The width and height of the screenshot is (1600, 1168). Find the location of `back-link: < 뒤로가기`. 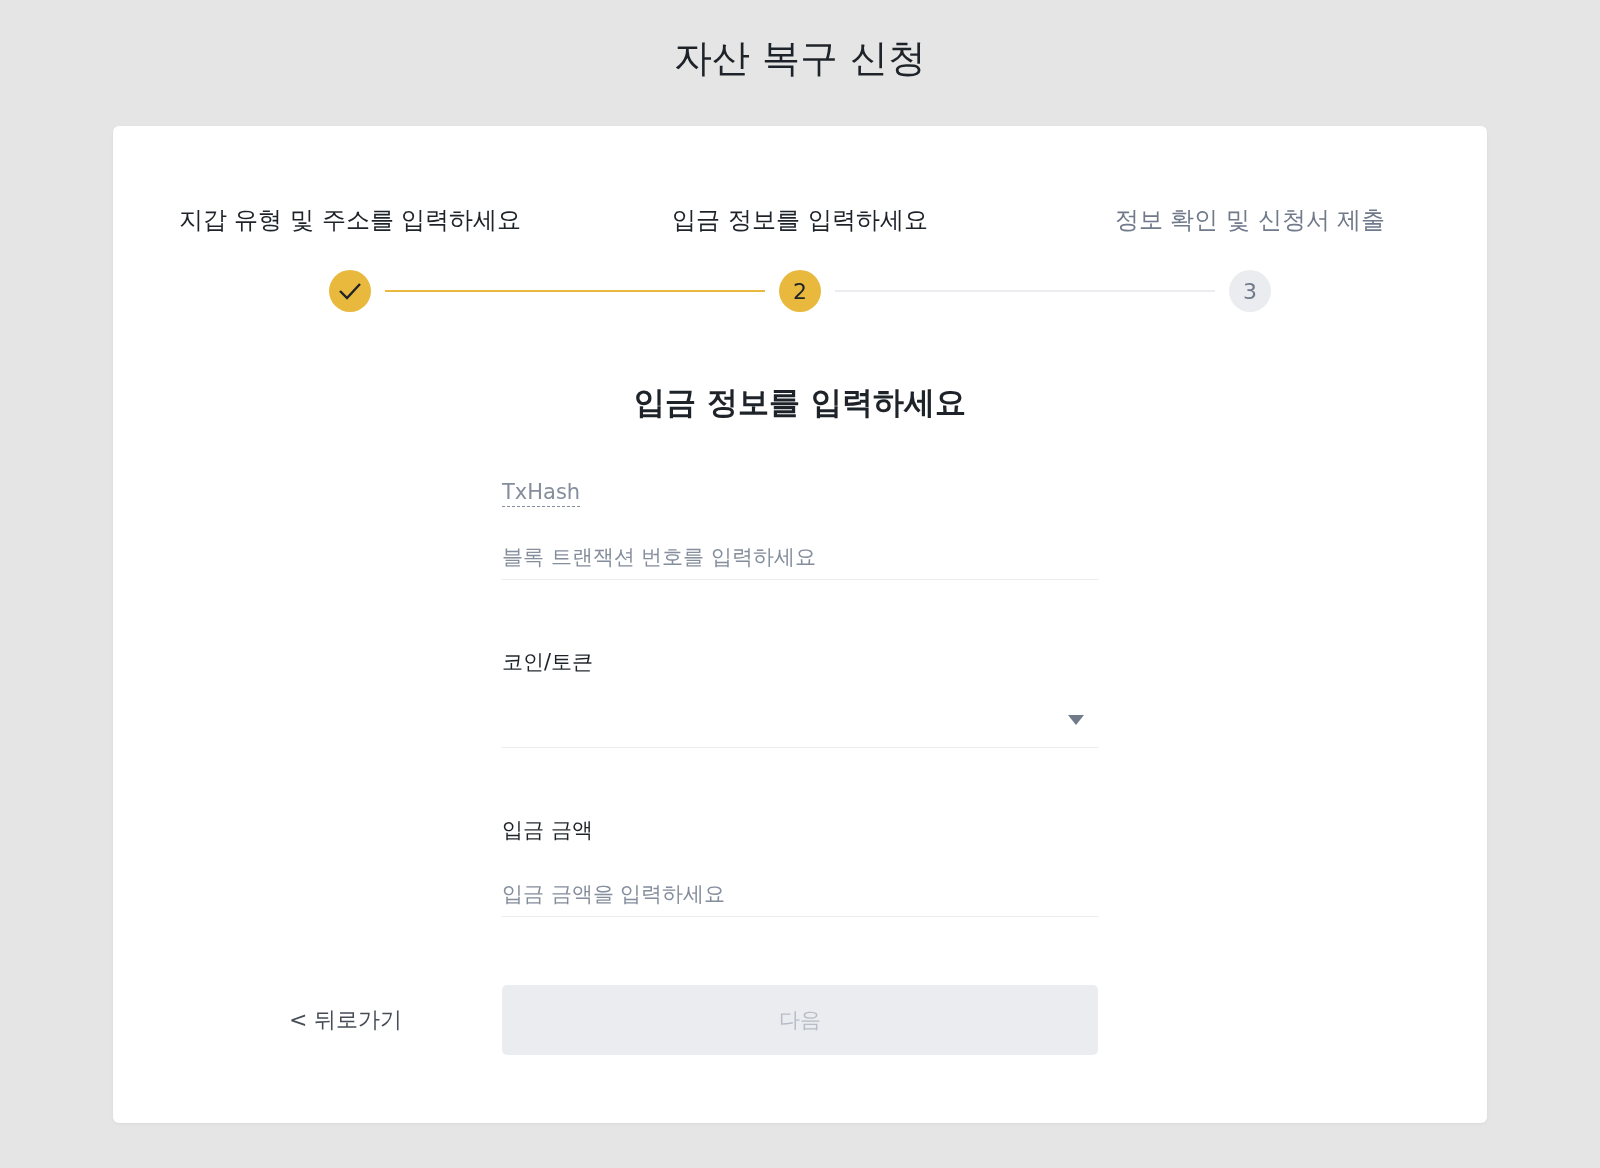

back-link: < 뒤로가기 is located at coordinates (307, 1020).